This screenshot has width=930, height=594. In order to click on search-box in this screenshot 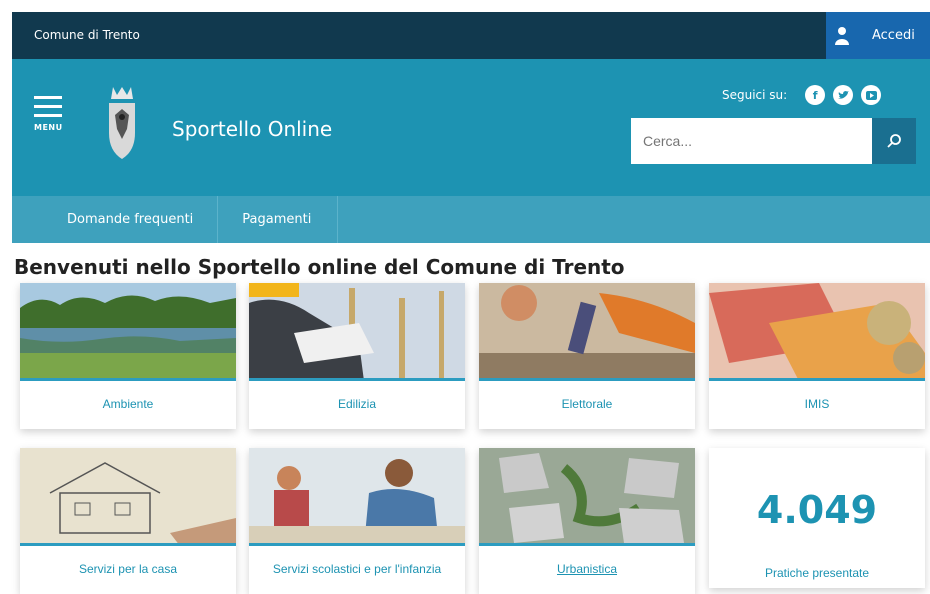, I will do `click(773, 141)`.